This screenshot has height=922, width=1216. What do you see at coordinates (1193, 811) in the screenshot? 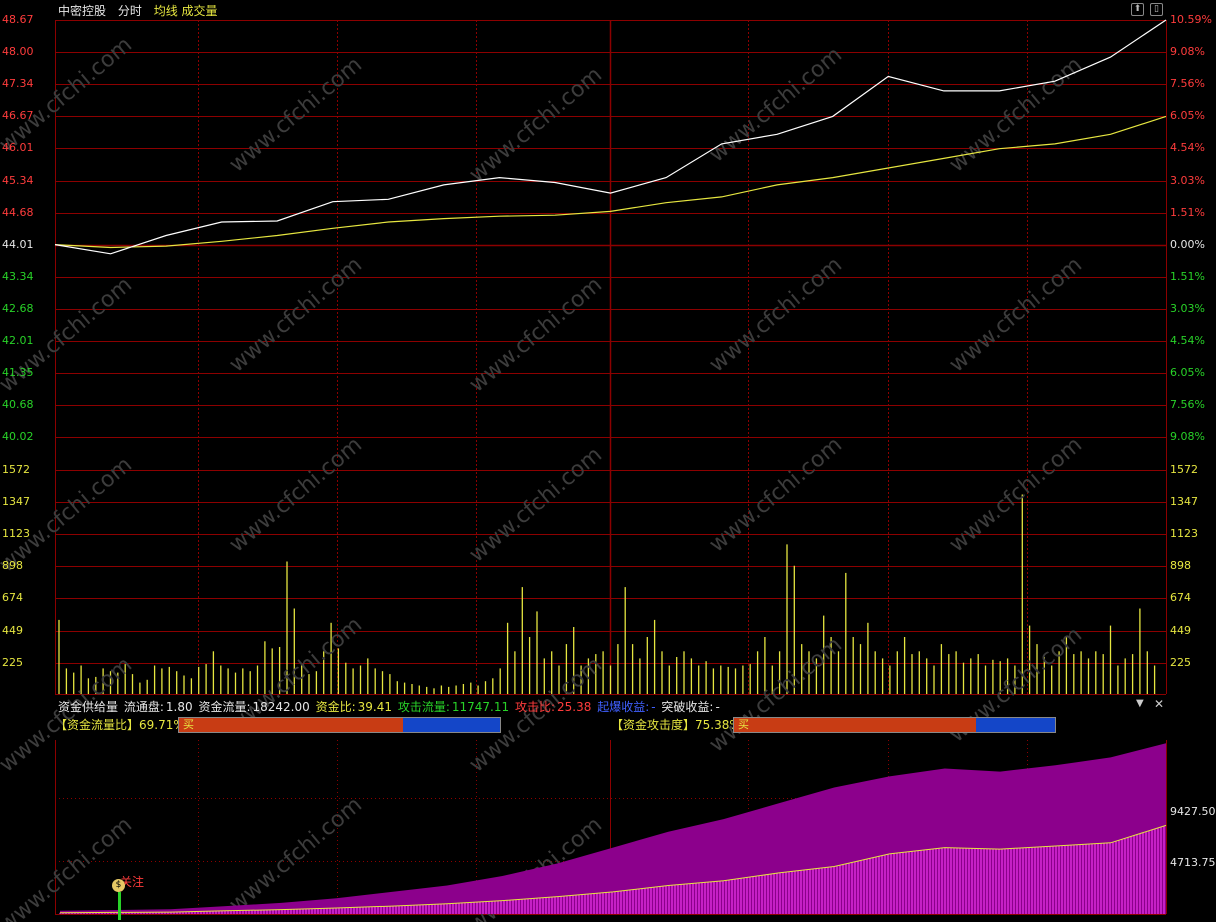
I see `indicator-axis-top: 9427.50` at bounding box center [1193, 811].